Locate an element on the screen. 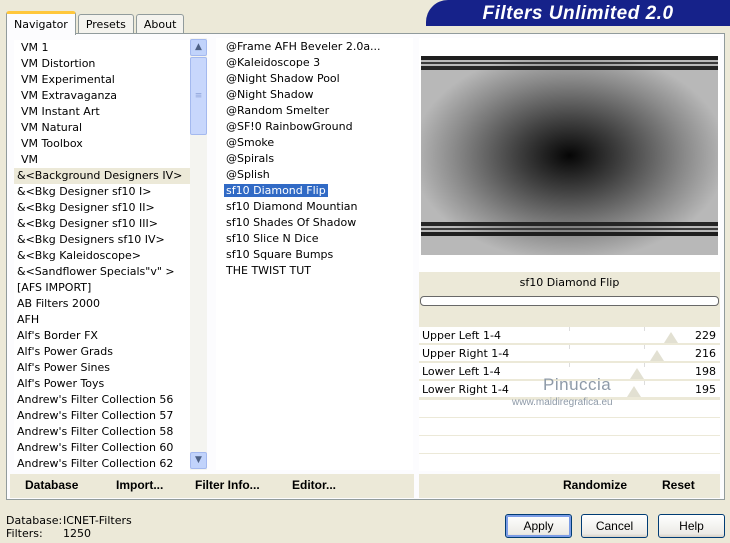  status-filters: Filters: 1250 is located at coordinates (48, 533).